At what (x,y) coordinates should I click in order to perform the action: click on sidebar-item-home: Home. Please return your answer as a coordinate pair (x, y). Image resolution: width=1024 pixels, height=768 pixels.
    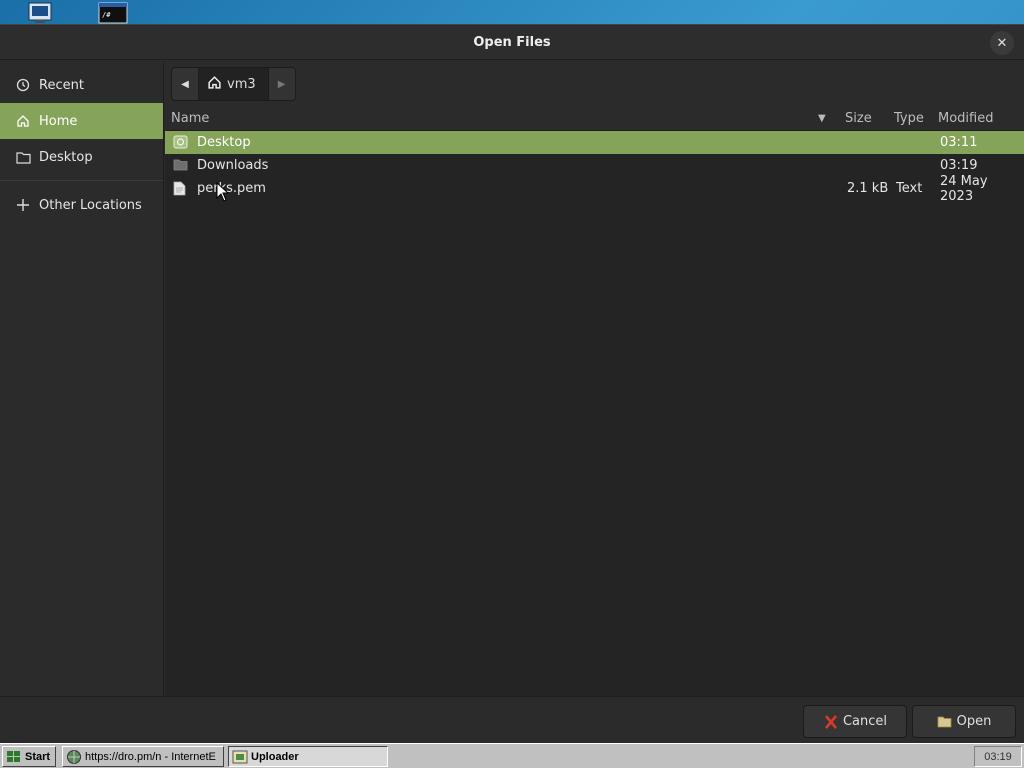
    Looking at the image, I should click on (81, 121).